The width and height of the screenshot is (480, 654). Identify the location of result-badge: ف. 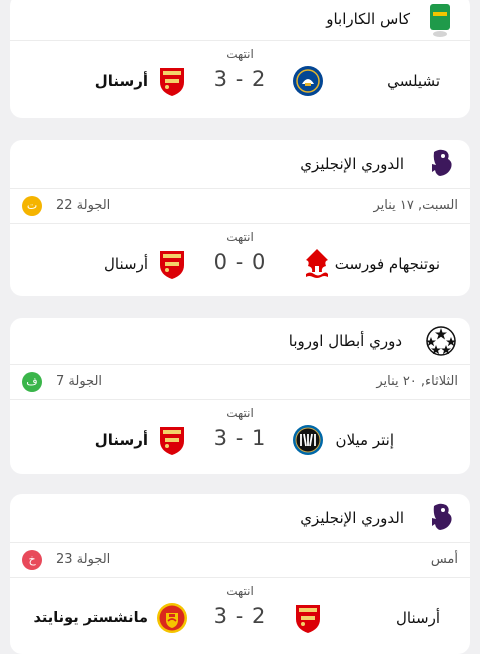
(32, 382).